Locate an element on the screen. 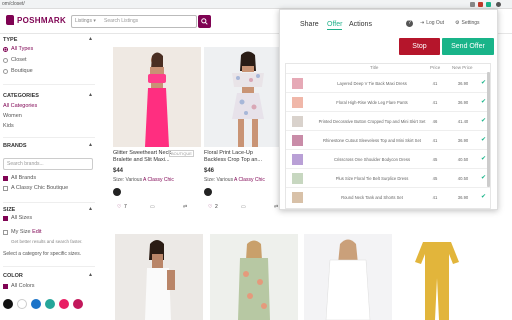 This screenshot has height=320, width=512. search-input: Listings ▾ Search Listings is located at coordinates (134, 21).